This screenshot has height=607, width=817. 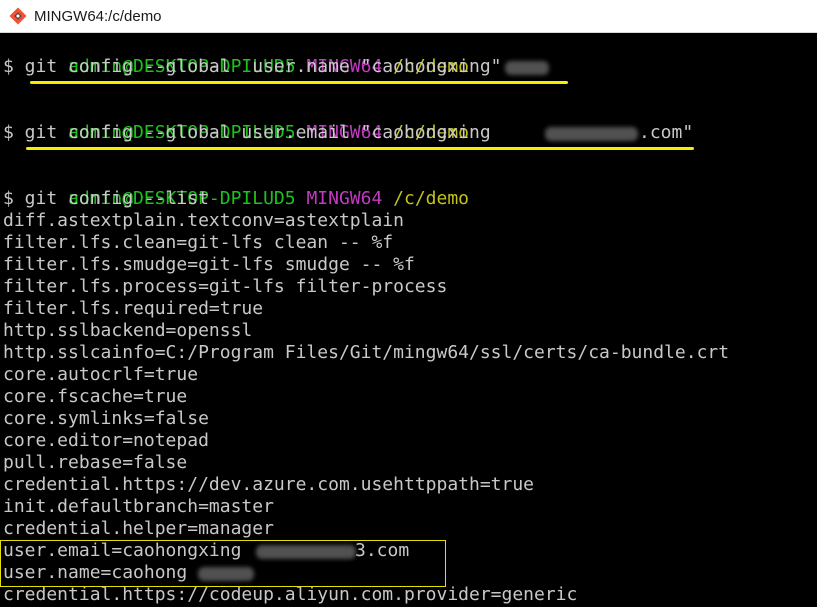 I want to click on output-line: init.defaultbranch=master, so click(x=138, y=506).